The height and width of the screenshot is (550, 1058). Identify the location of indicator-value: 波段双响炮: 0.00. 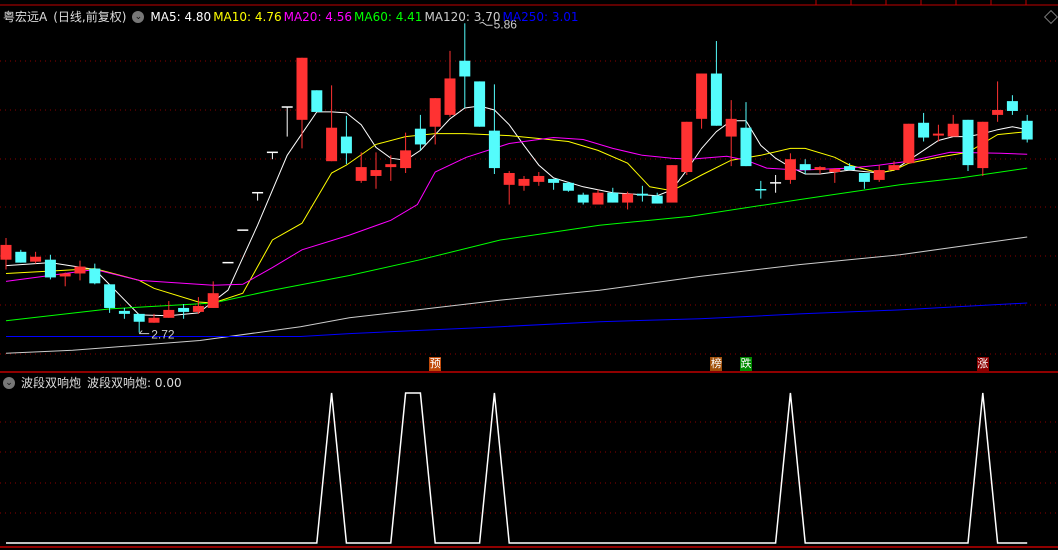
(134, 383).